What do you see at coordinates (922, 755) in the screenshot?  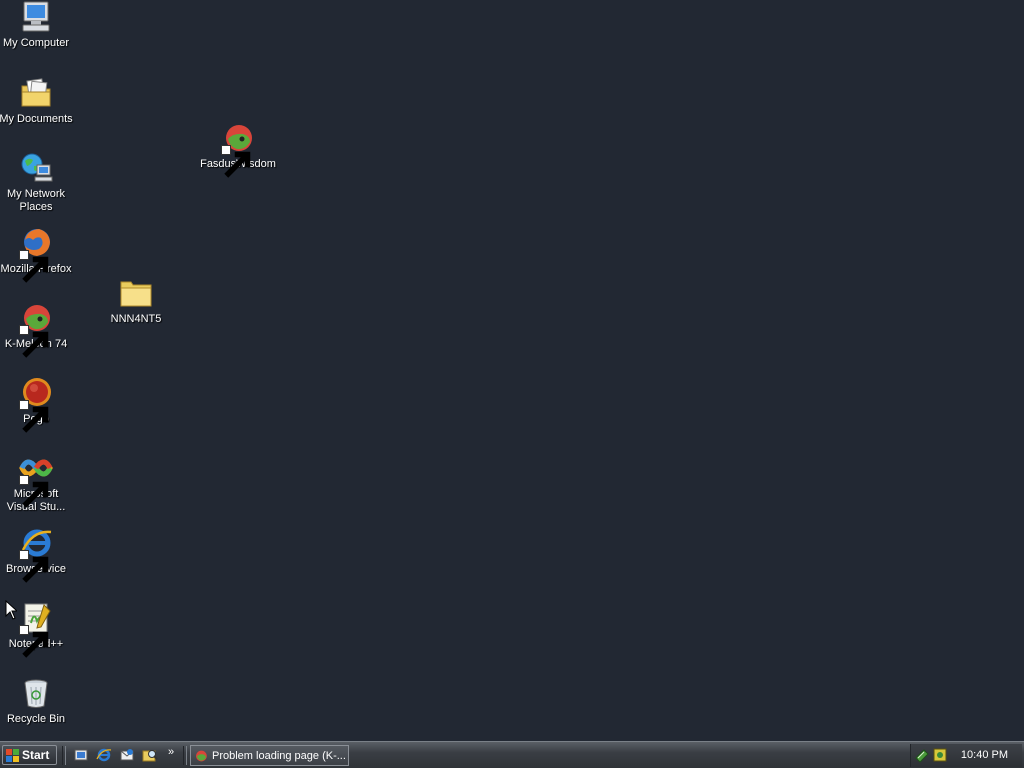 I see `network-tray-icon` at bounding box center [922, 755].